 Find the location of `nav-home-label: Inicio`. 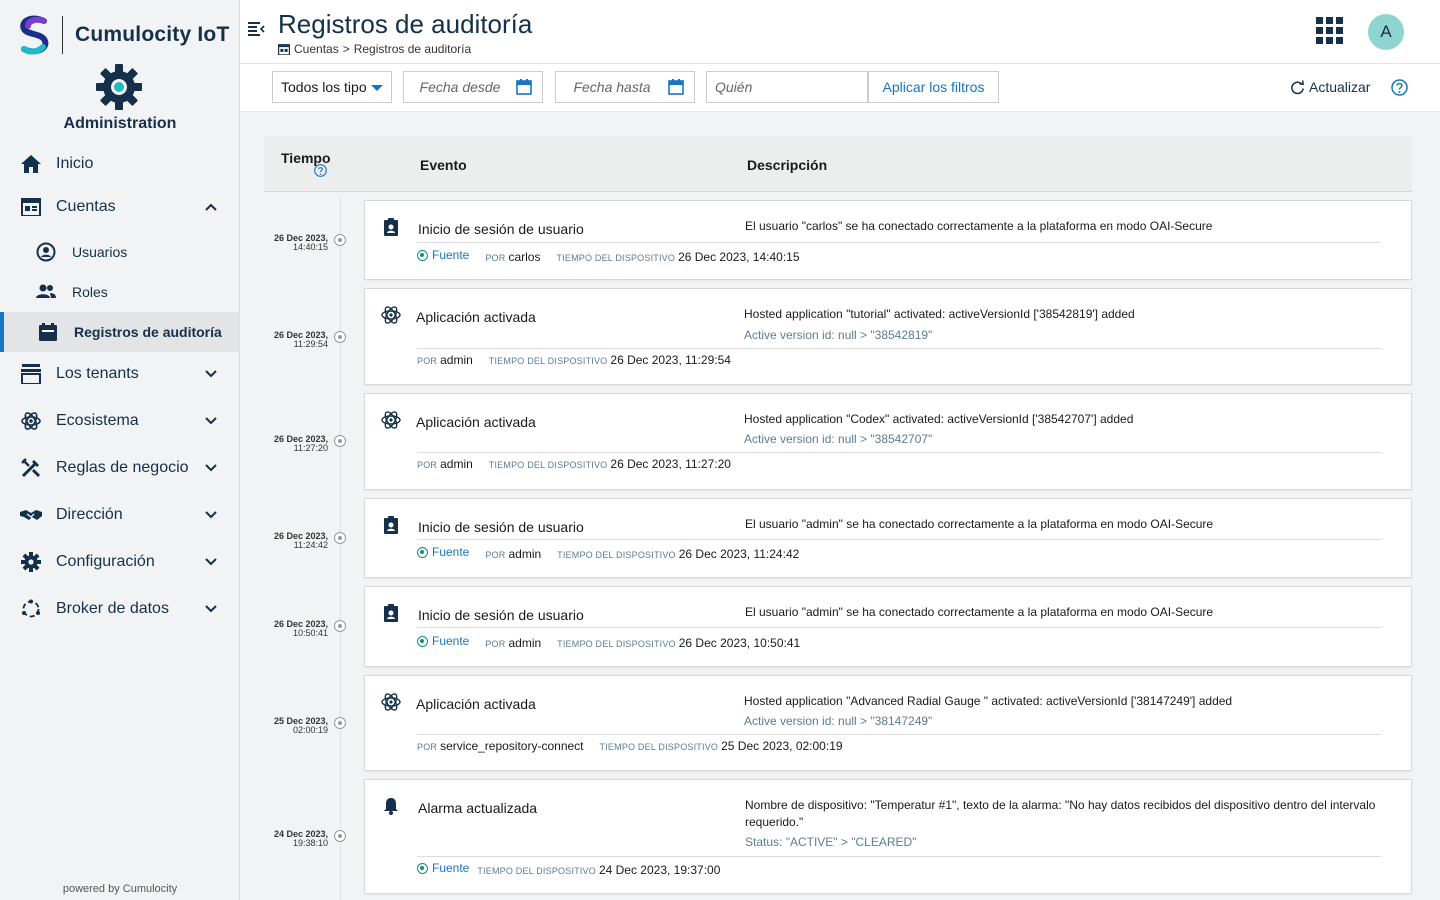

nav-home-label: Inicio is located at coordinates (75, 163).